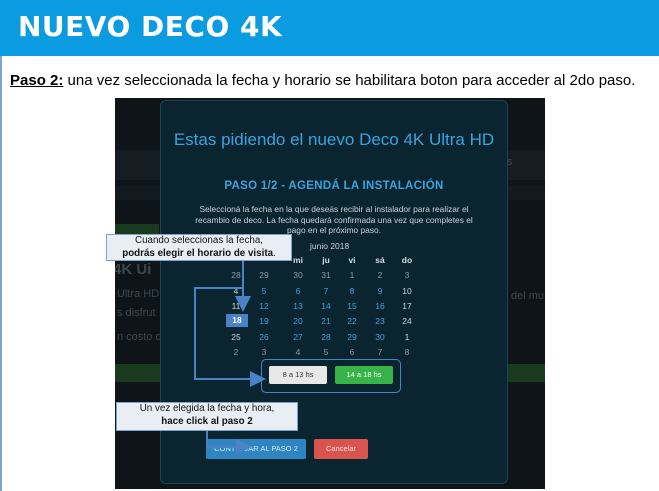 Image resolution: width=659 pixels, height=491 pixels. I want to click on callout-date-suffix: ., so click(274, 253).